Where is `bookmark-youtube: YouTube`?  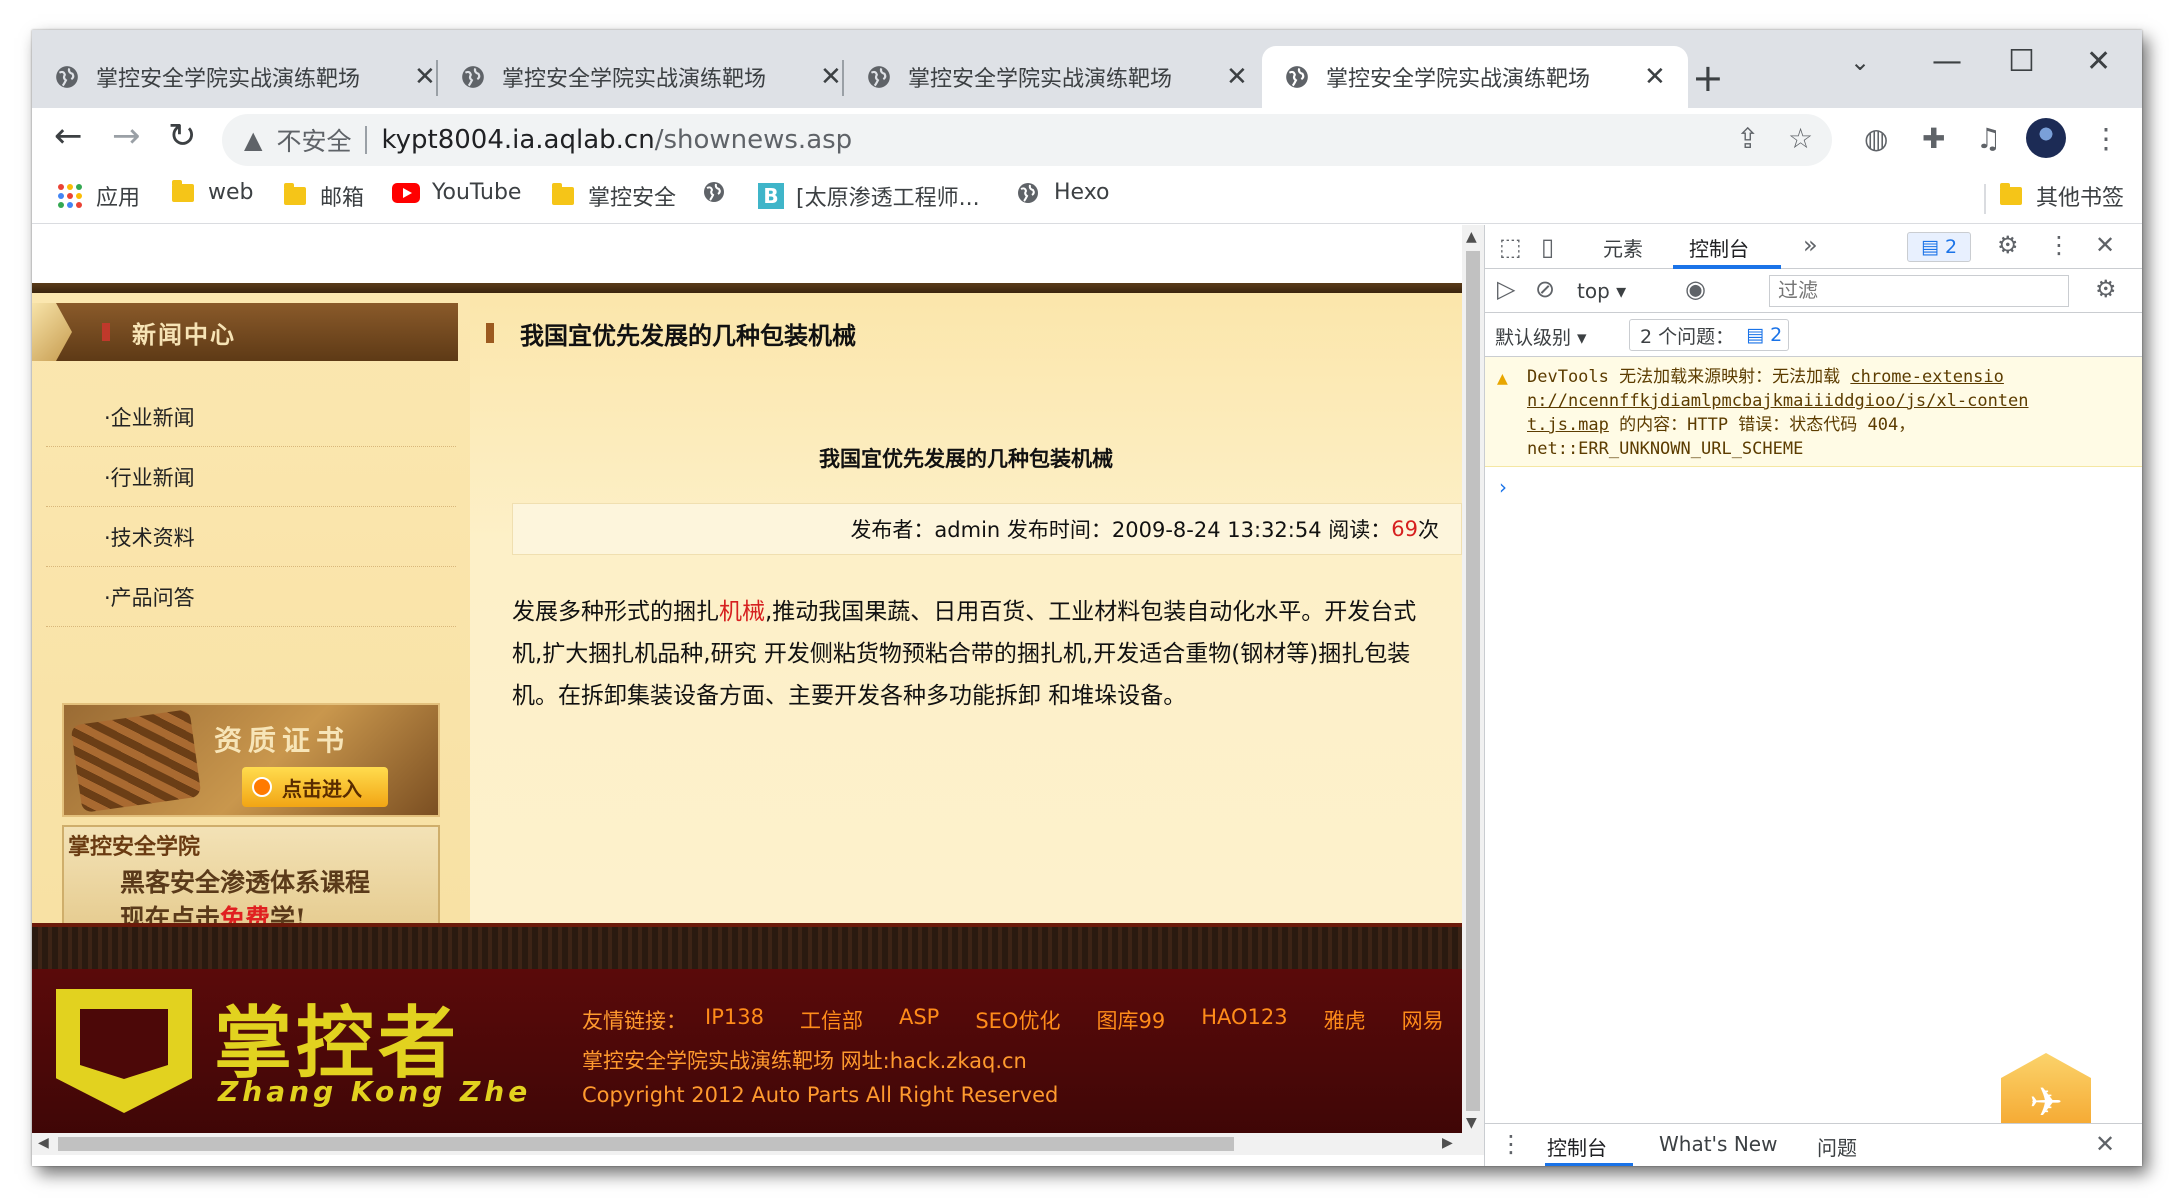 bookmark-youtube: YouTube is located at coordinates (456, 192).